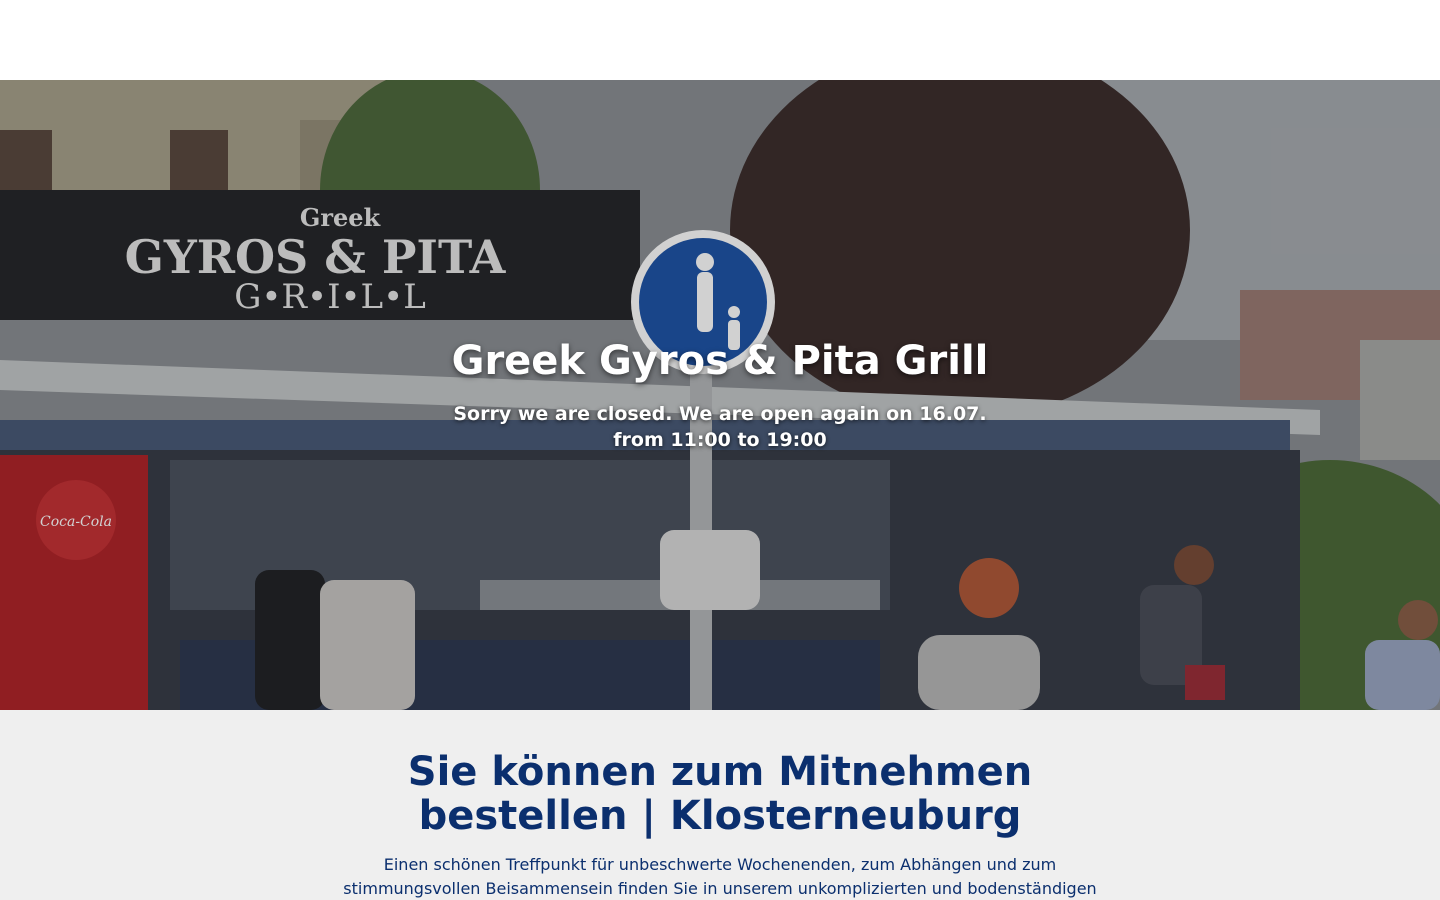 This screenshot has height=900, width=1440. What do you see at coordinates (720, 440) in the screenshot?
I see `closed-message-line2: from 11:00 to 19:00` at bounding box center [720, 440].